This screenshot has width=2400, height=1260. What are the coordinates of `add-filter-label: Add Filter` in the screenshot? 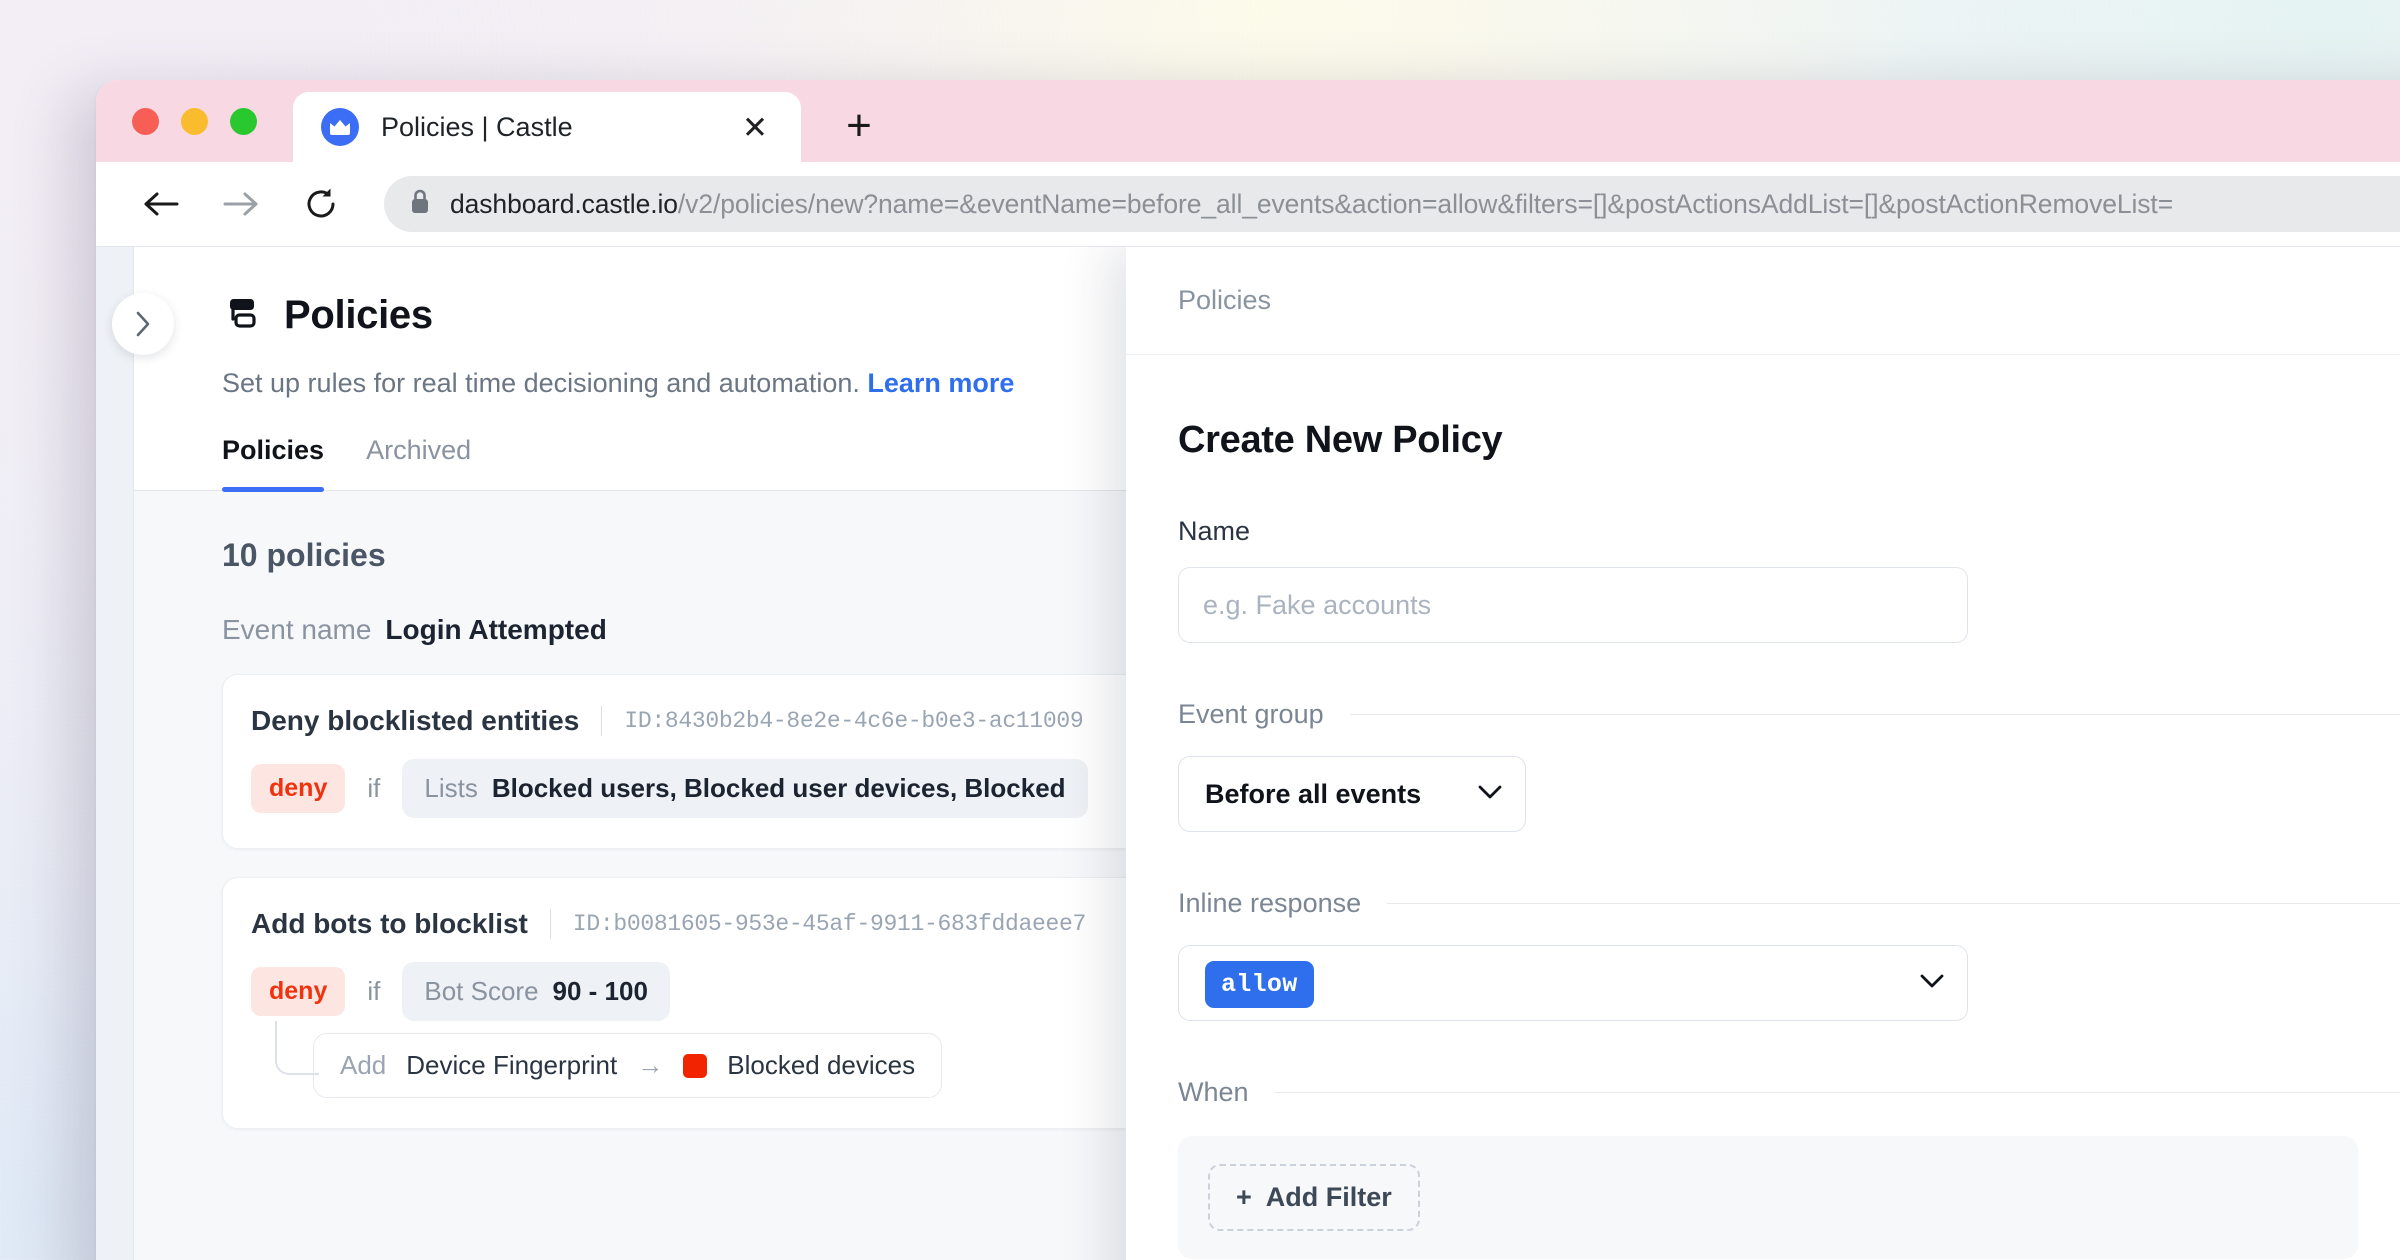 It's located at (1328, 1197).